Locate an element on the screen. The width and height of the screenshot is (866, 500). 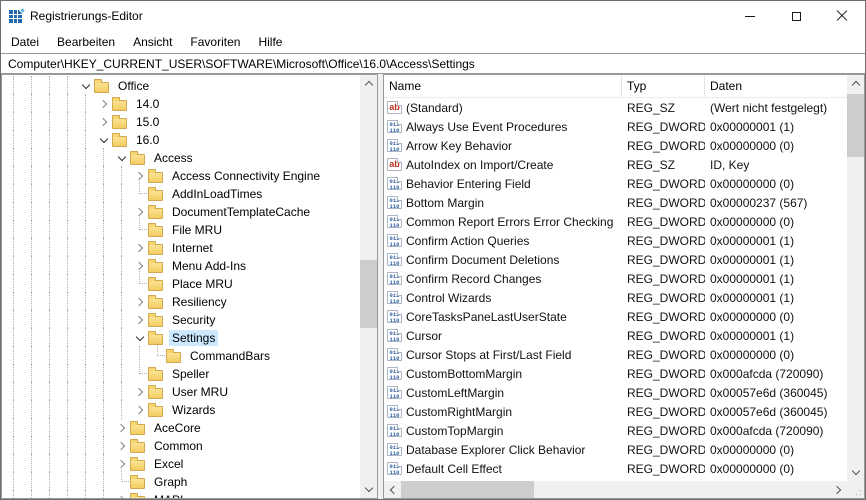
close-button is located at coordinates (842, 16).